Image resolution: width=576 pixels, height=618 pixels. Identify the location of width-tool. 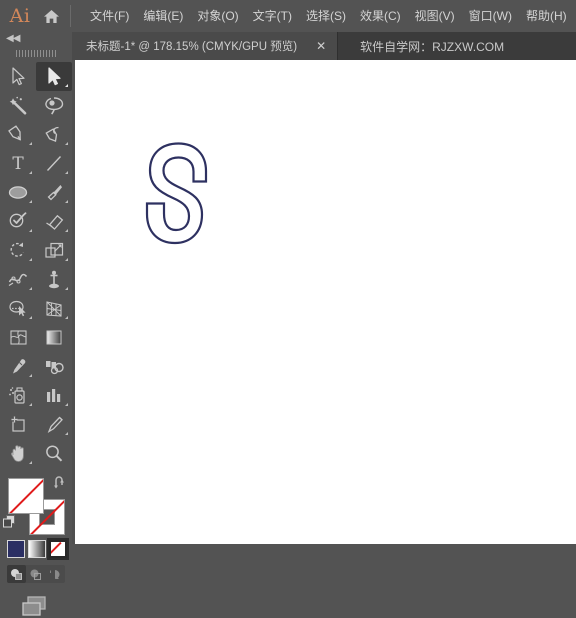
(18, 279).